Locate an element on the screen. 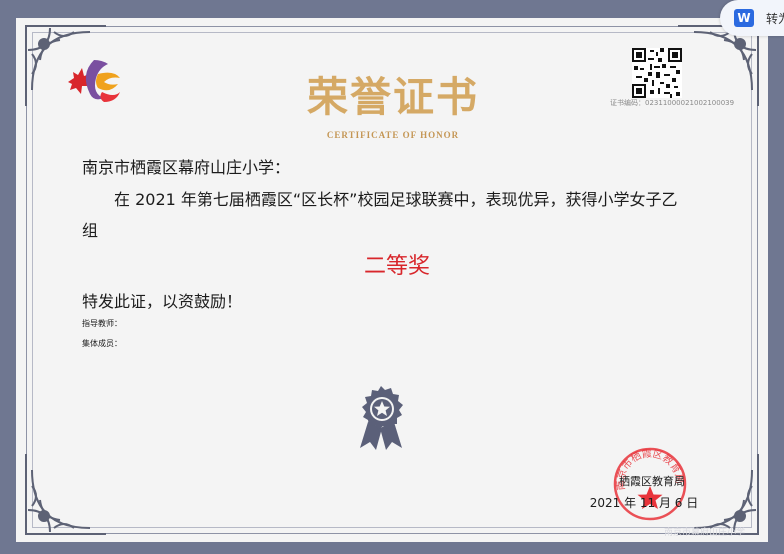 This screenshot has width=784, height=554. logo-icon is located at coordinates (94, 81).